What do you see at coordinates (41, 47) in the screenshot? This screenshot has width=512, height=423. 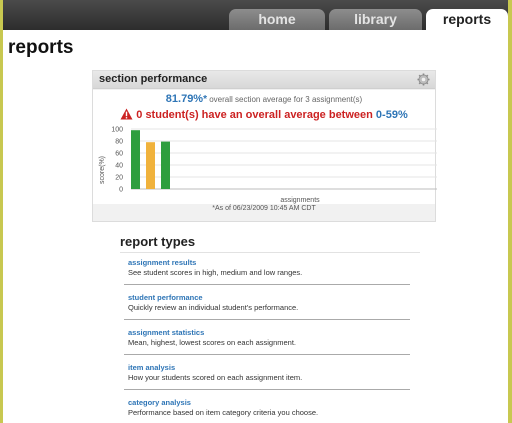 I see `page-title: reports` at bounding box center [41, 47].